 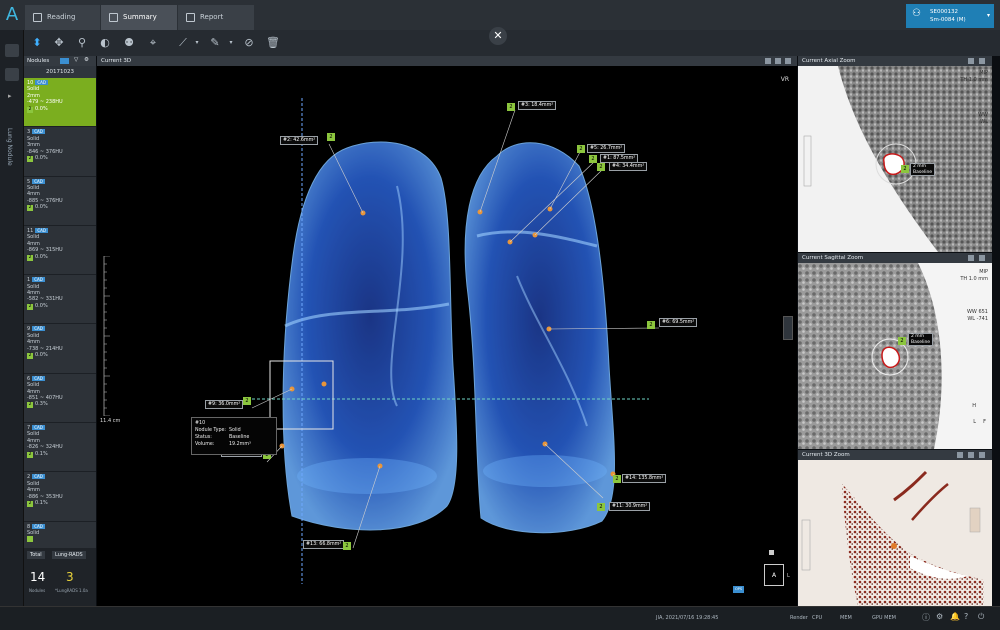 I want to click on summary-icon, so click(x=113, y=17).